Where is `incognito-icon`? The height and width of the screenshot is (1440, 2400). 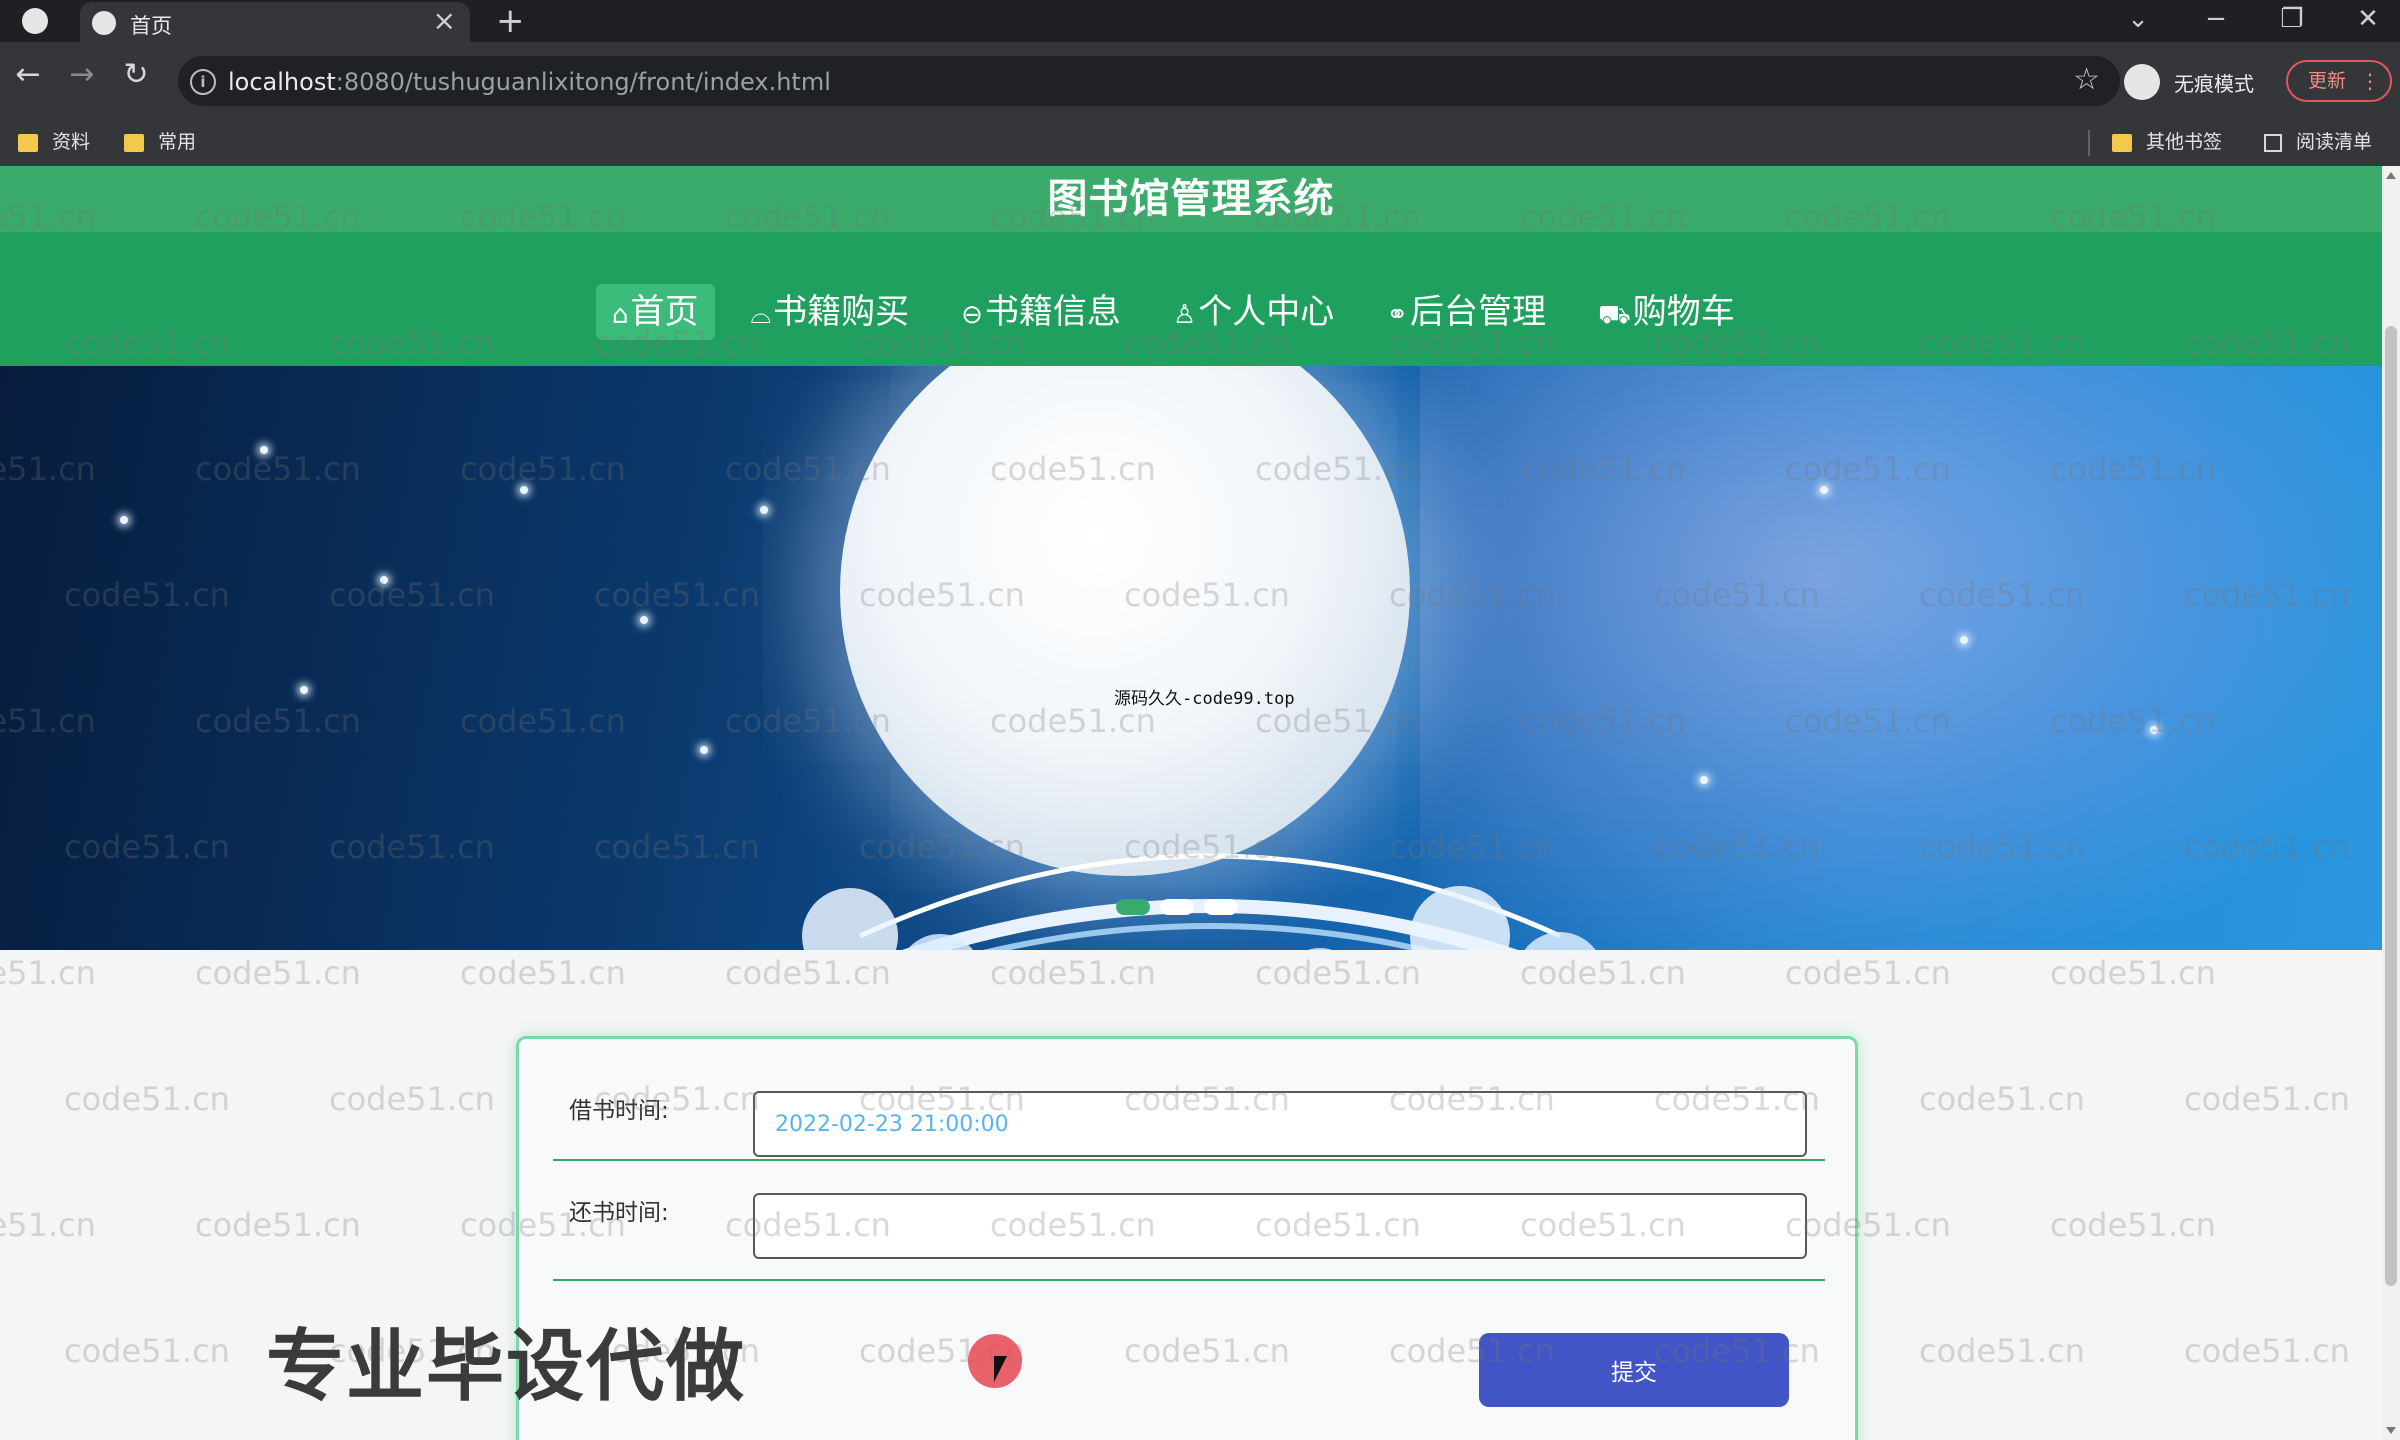
incognito-icon is located at coordinates (2142, 82).